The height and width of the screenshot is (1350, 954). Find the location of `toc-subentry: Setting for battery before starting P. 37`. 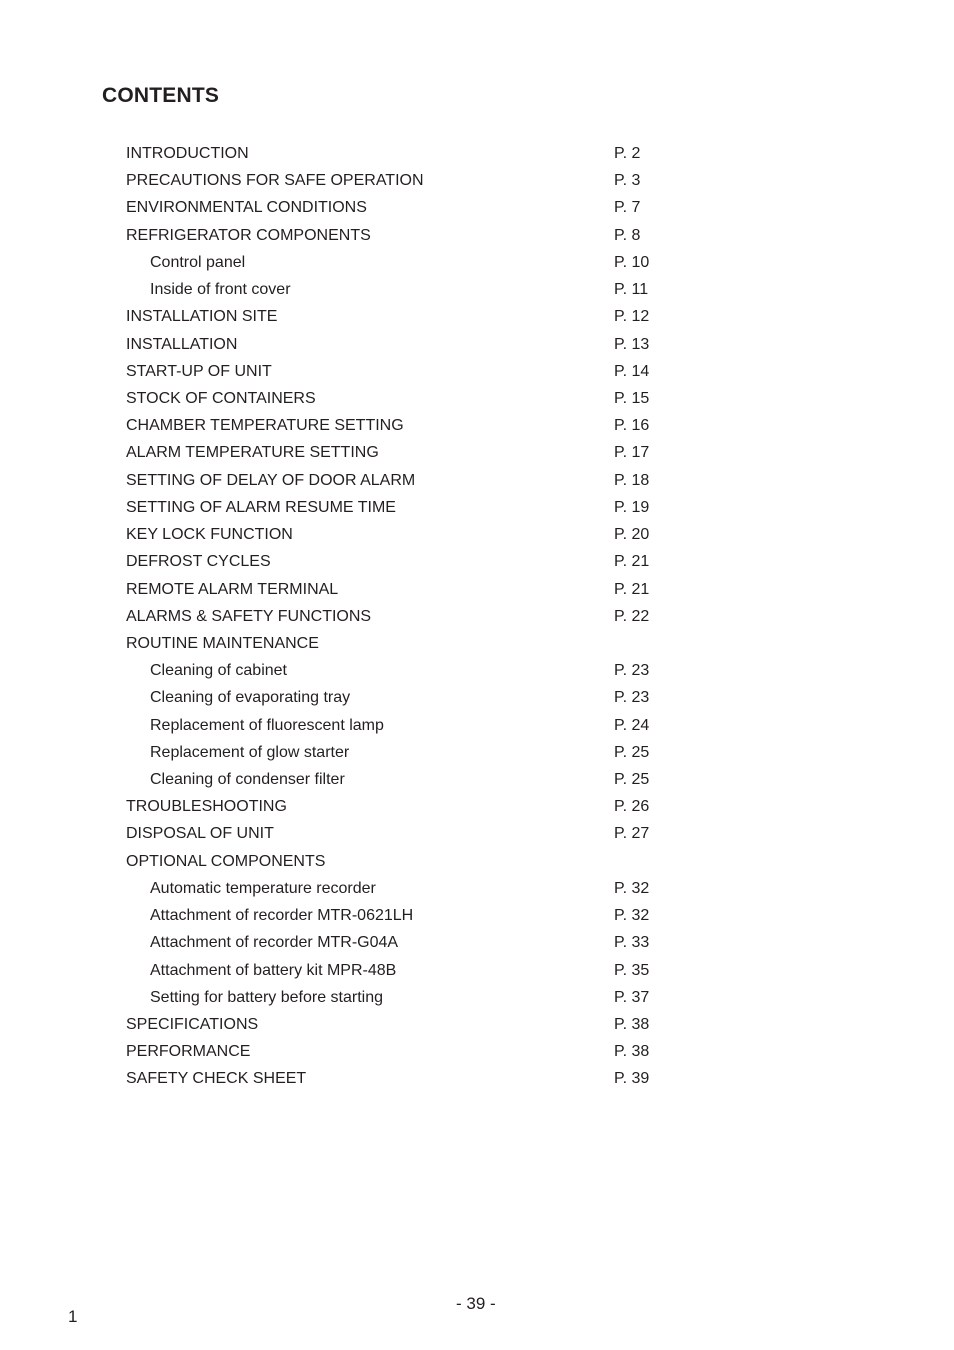

toc-subentry: Setting for battery before starting P. 37 is located at coordinates (406, 999).